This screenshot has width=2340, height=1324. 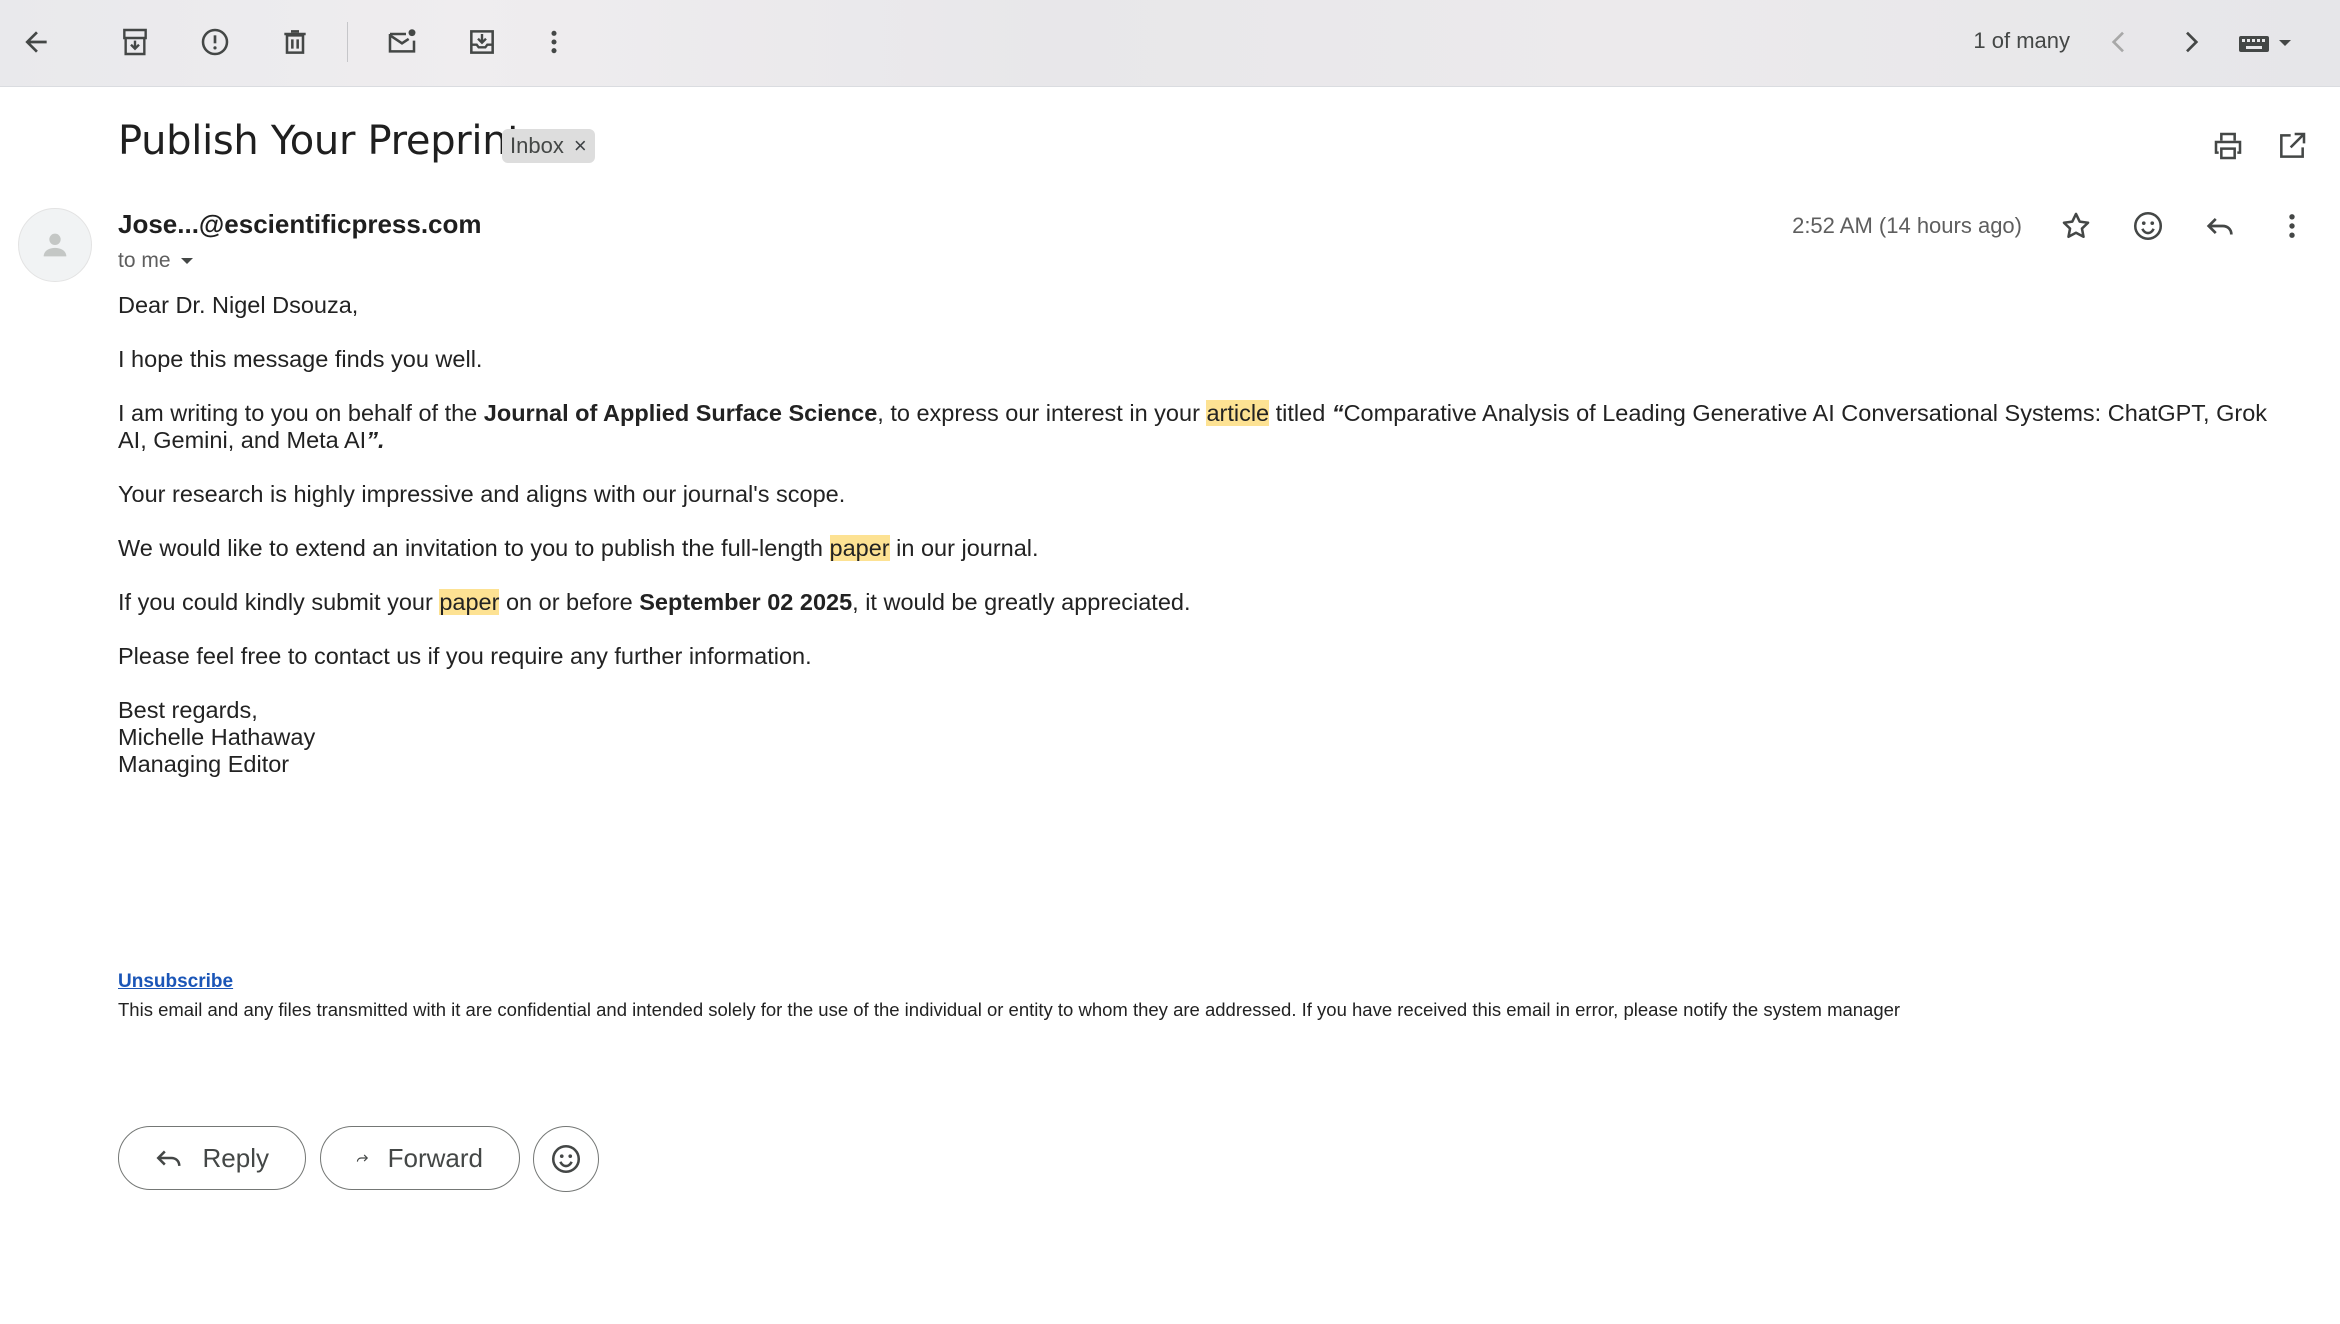 I want to click on message-toolbar: 1 of many, so click(x=1170, y=43).